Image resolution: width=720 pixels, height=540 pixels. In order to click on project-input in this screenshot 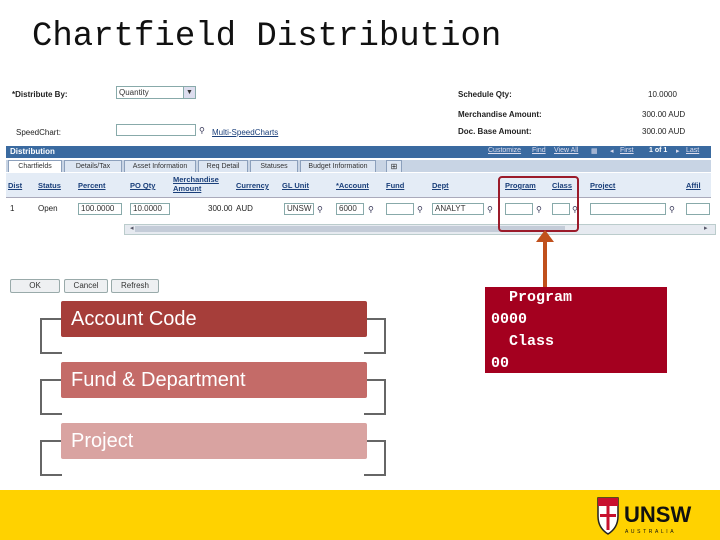, I will do `click(628, 209)`.